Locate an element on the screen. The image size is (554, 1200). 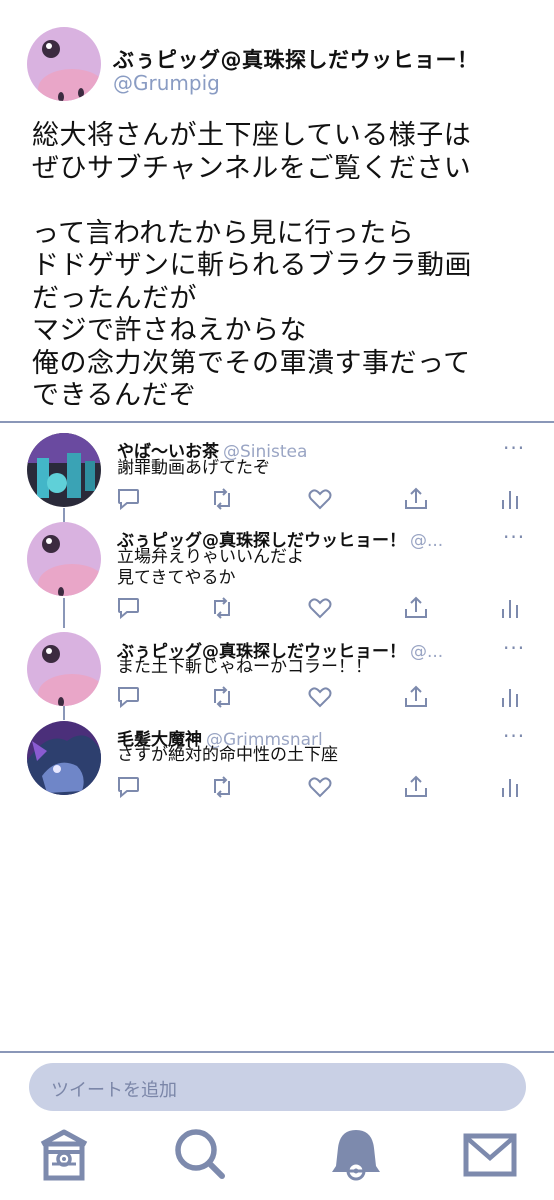
grimmsnarl-avatar-icon is located at coordinates (64, 758).